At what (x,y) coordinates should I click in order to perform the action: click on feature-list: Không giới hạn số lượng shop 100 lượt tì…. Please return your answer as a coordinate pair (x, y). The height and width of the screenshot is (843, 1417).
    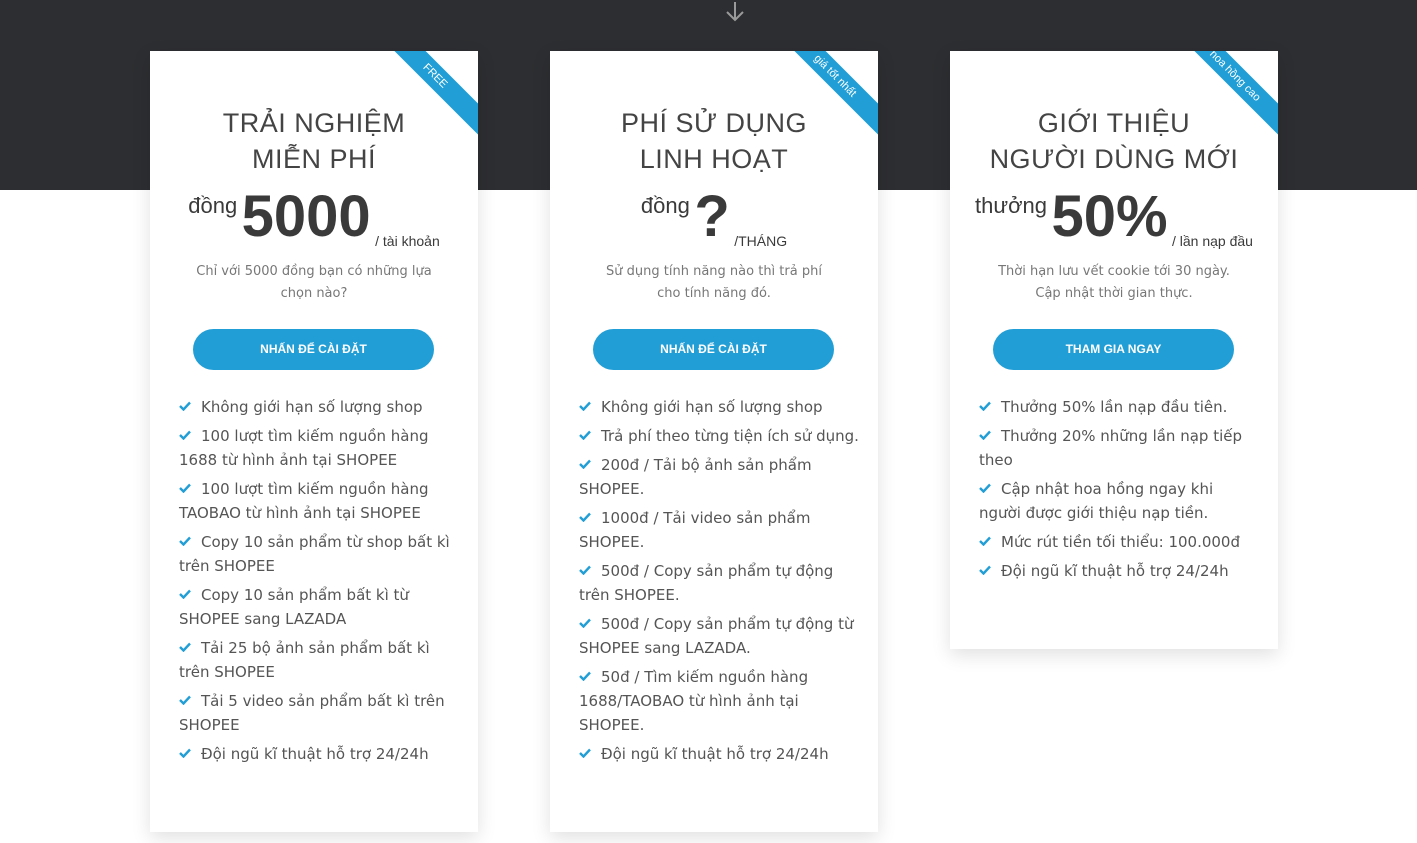
    Looking at the image, I should click on (319, 583).